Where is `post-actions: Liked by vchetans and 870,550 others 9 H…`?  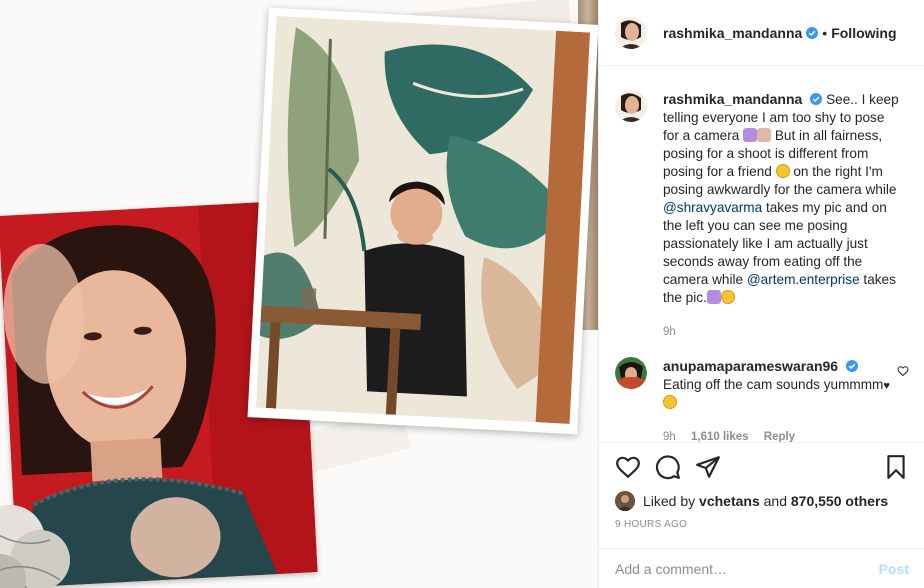
post-actions: Liked by vchetans and 870,550 others 9 H… is located at coordinates (761, 495).